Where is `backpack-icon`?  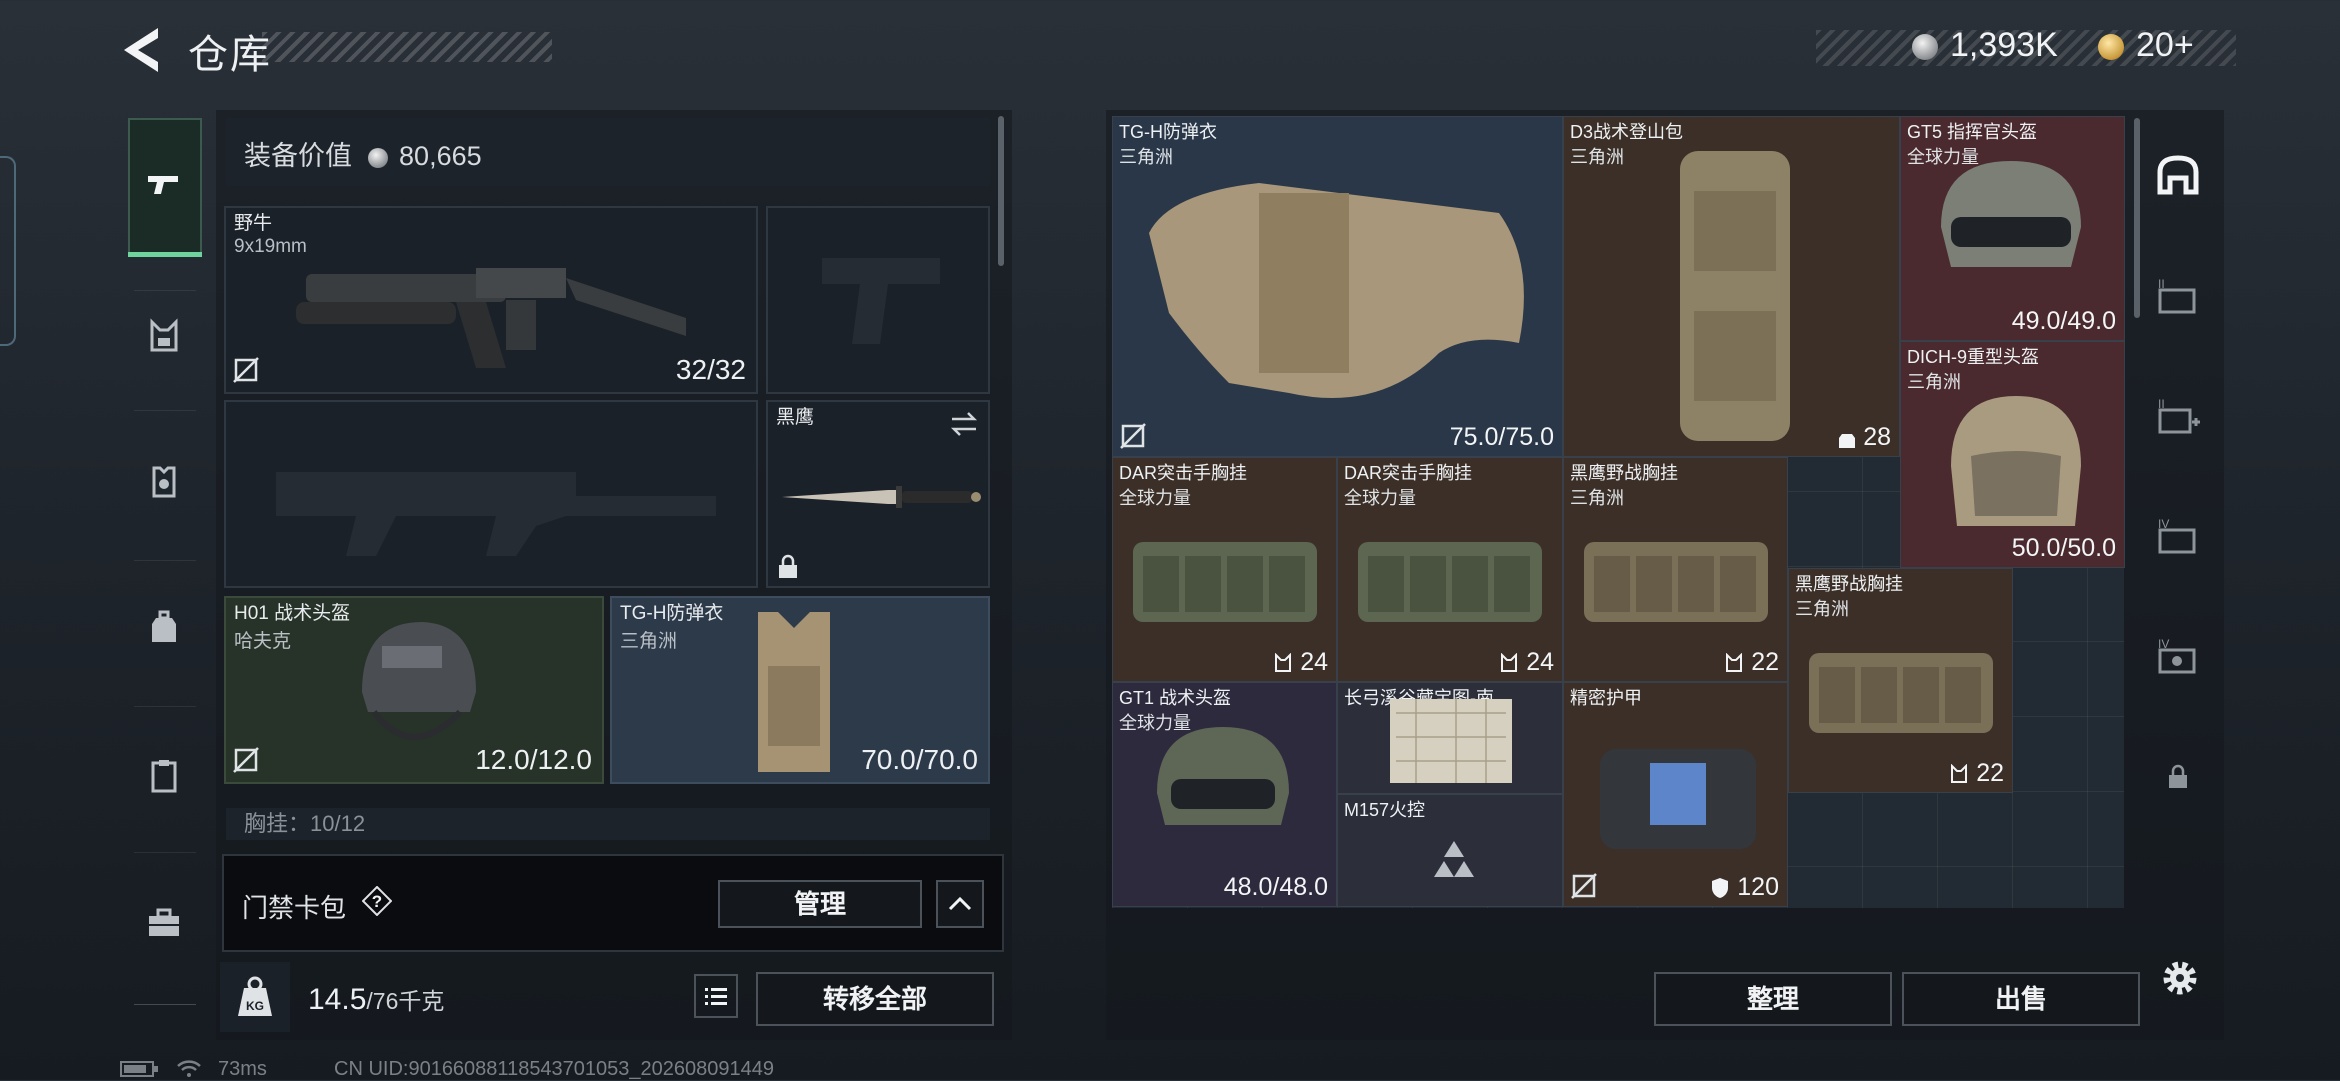
backpack-icon is located at coordinates (164, 628).